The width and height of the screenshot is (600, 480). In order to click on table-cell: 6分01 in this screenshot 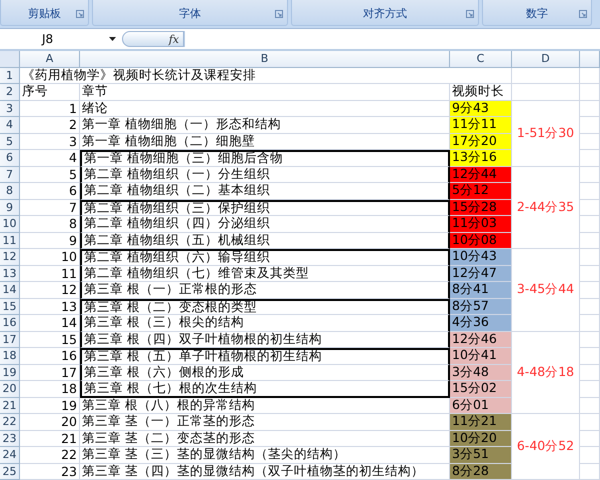, I will do `click(481, 406)`.